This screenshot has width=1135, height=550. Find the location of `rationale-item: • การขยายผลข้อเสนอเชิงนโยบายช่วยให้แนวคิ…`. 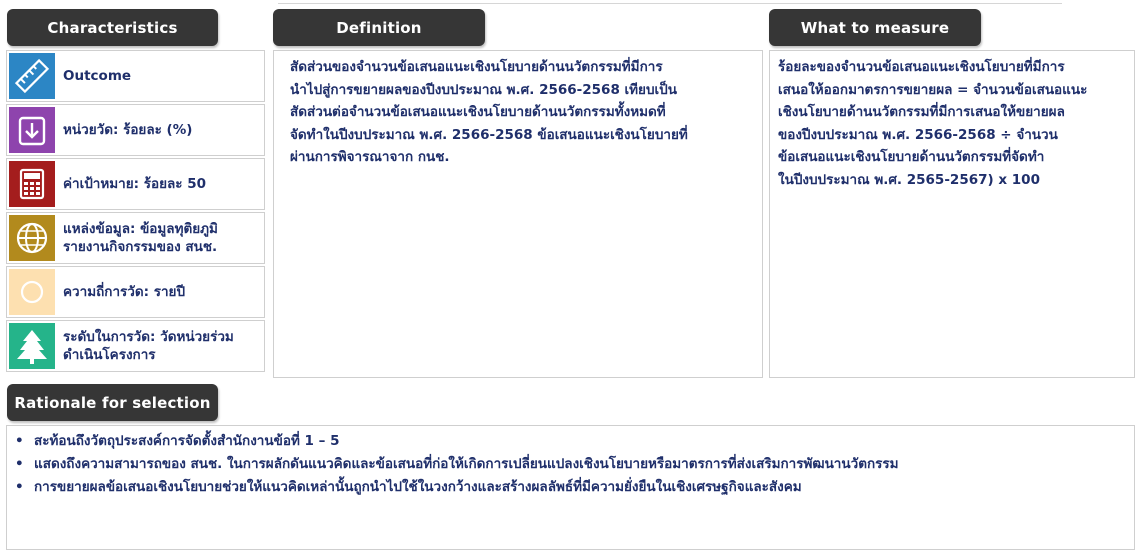

rationale-item: • การขยายผลข้อเสนอเชิงนโยบายช่วยให้แนวคิ… is located at coordinates (574, 487).